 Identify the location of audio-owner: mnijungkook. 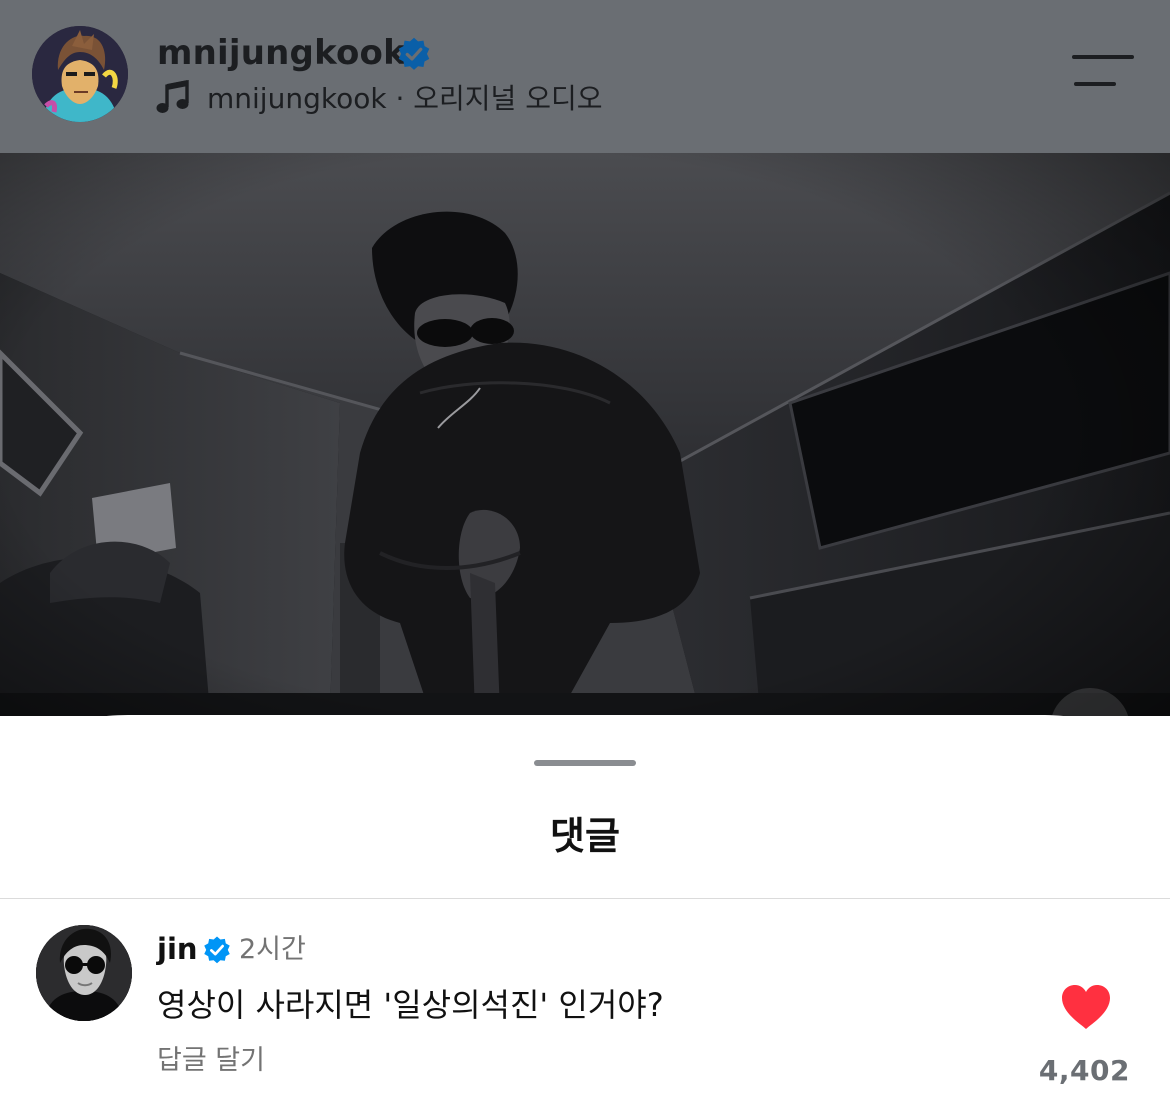
(297, 98).